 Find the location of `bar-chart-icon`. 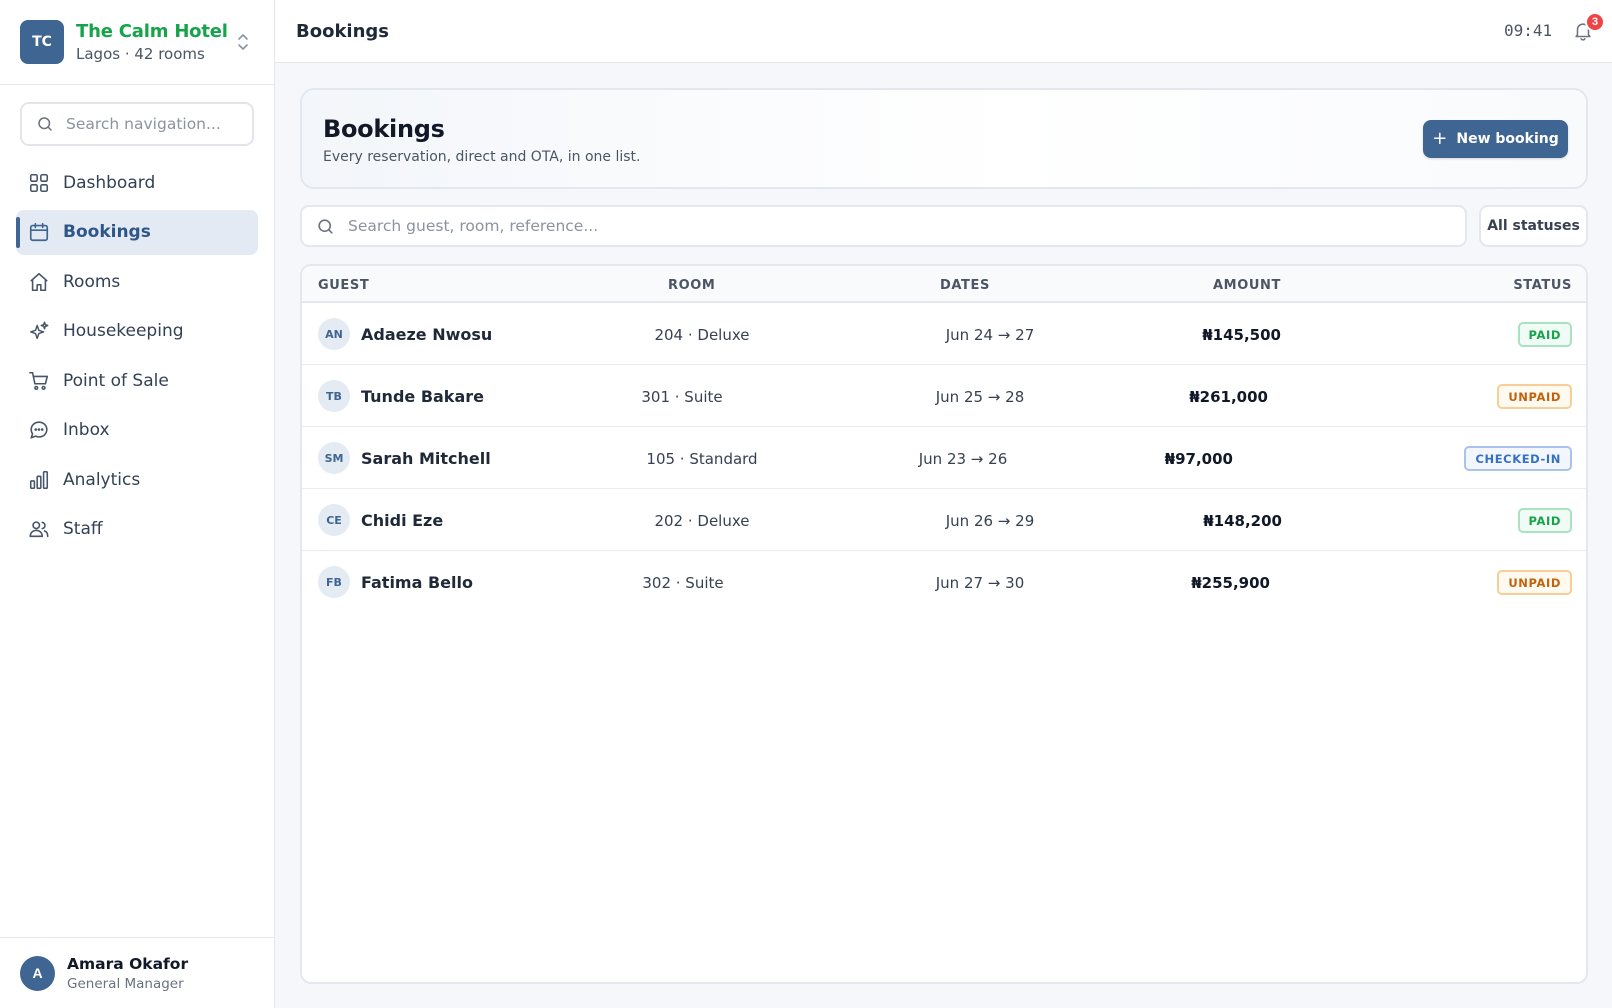

bar-chart-icon is located at coordinates (39, 479).